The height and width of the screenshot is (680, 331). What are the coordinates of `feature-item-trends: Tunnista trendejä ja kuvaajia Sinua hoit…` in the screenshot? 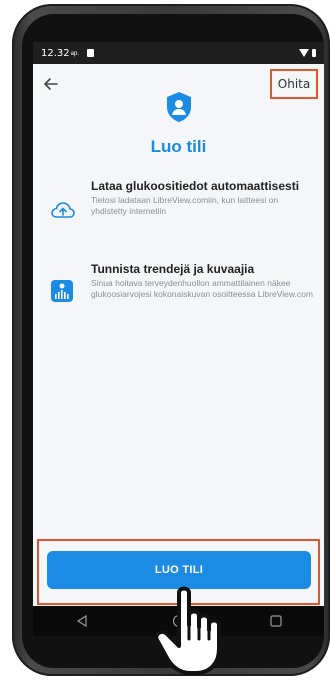 It's located at (183, 302).